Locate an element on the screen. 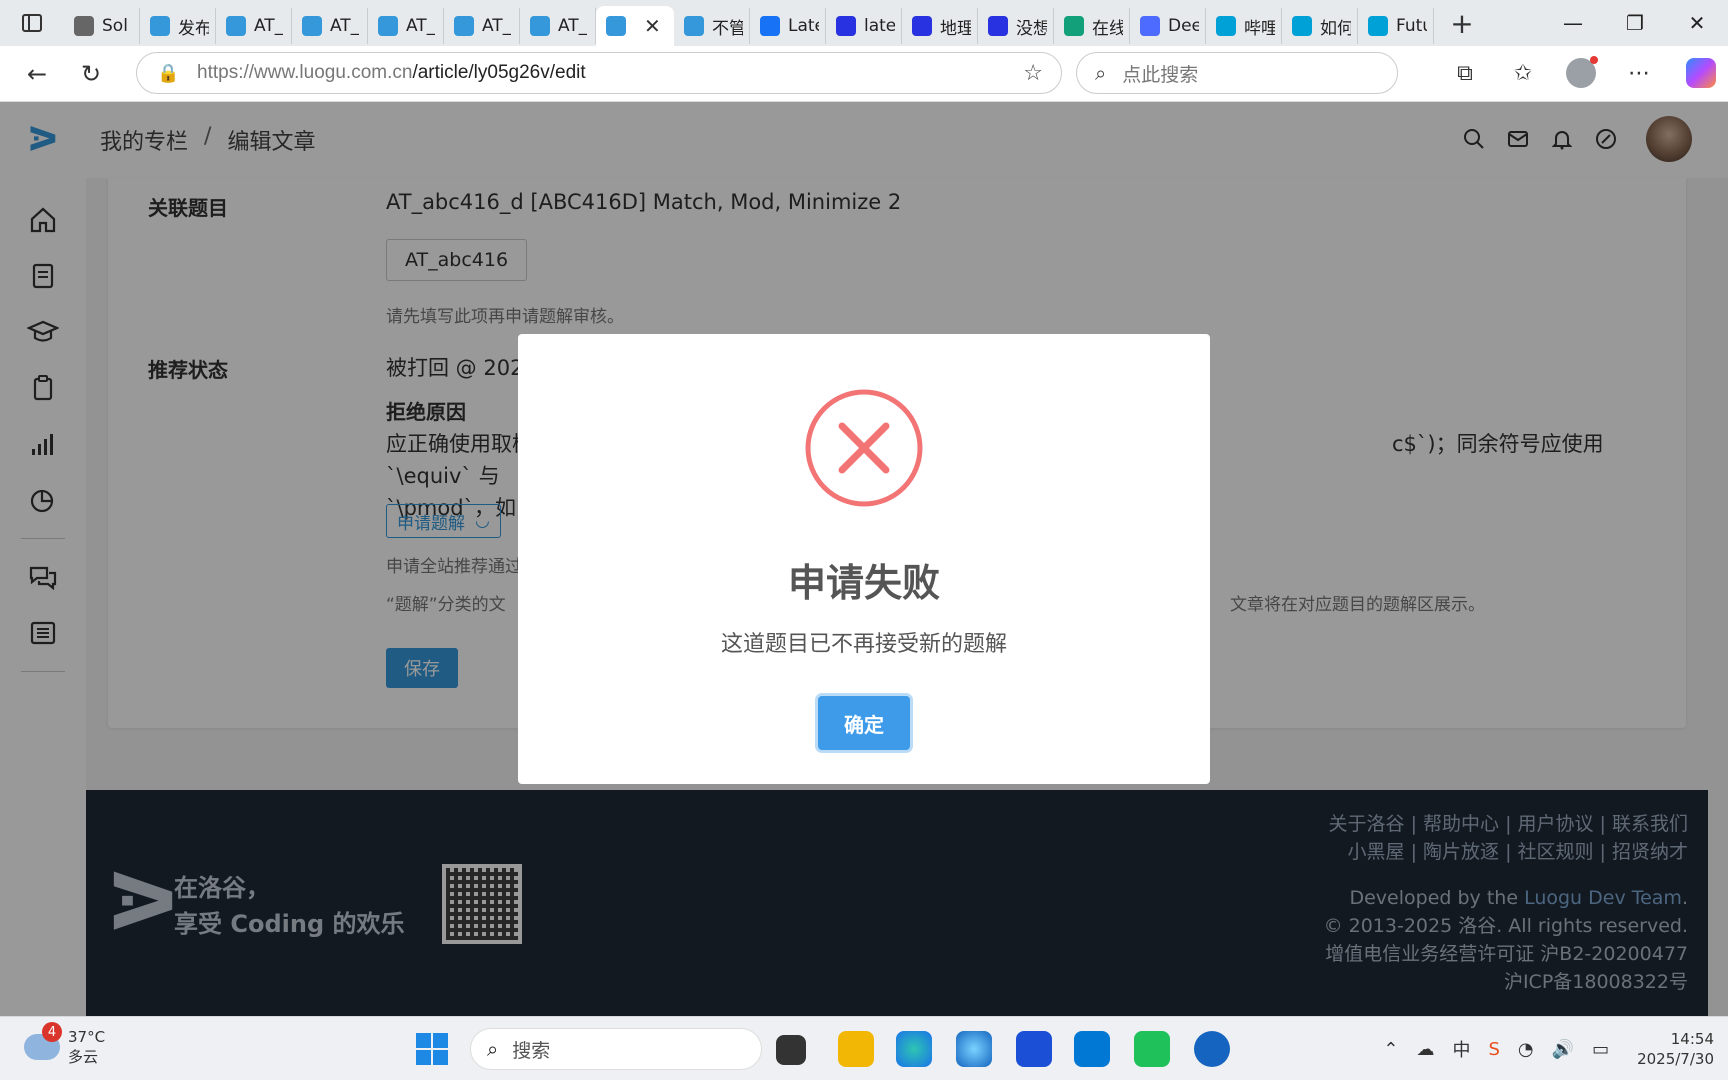 The height and width of the screenshot is (1080, 1728). lenovo-icon is located at coordinates (1034, 1049).